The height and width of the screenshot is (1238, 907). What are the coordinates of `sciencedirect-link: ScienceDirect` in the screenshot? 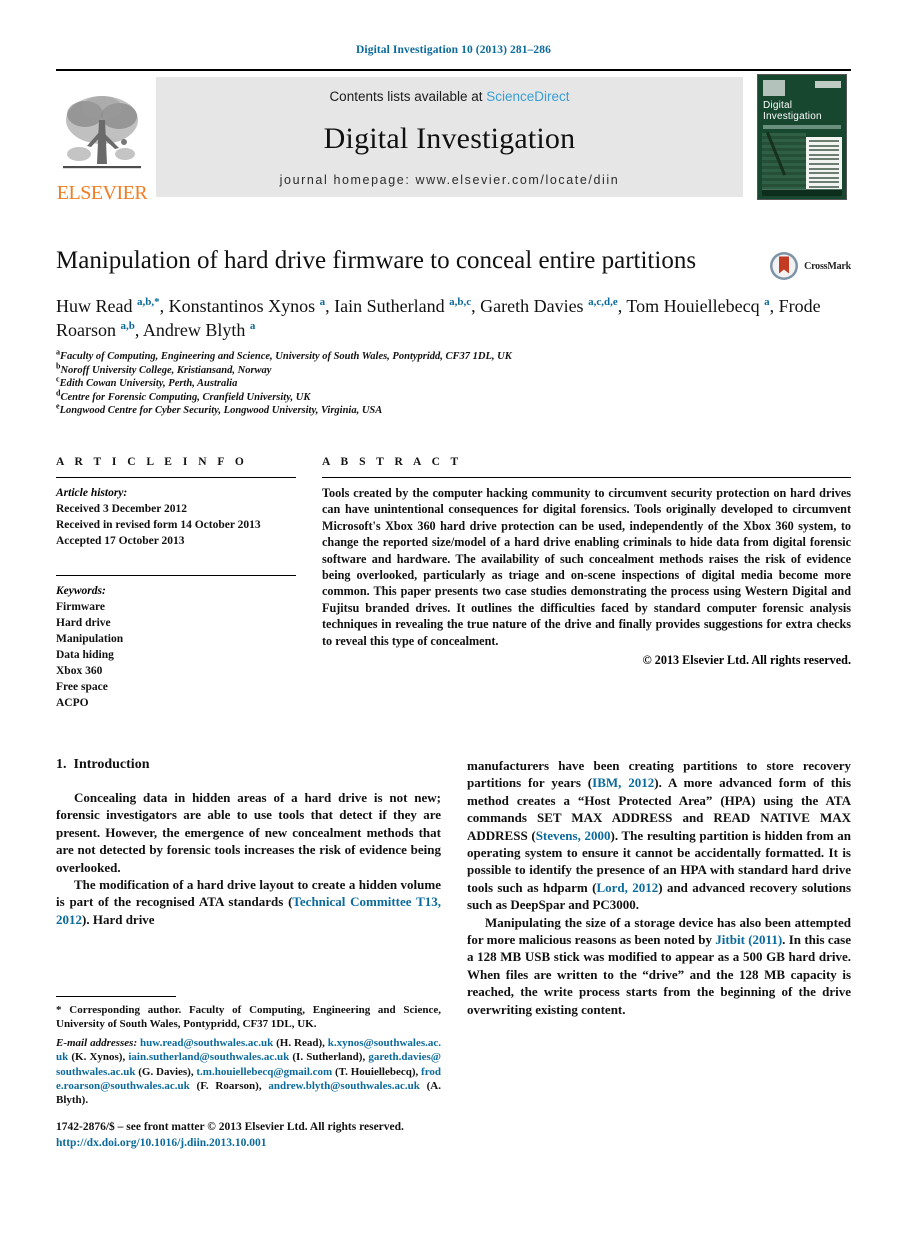 It's located at (527, 96).